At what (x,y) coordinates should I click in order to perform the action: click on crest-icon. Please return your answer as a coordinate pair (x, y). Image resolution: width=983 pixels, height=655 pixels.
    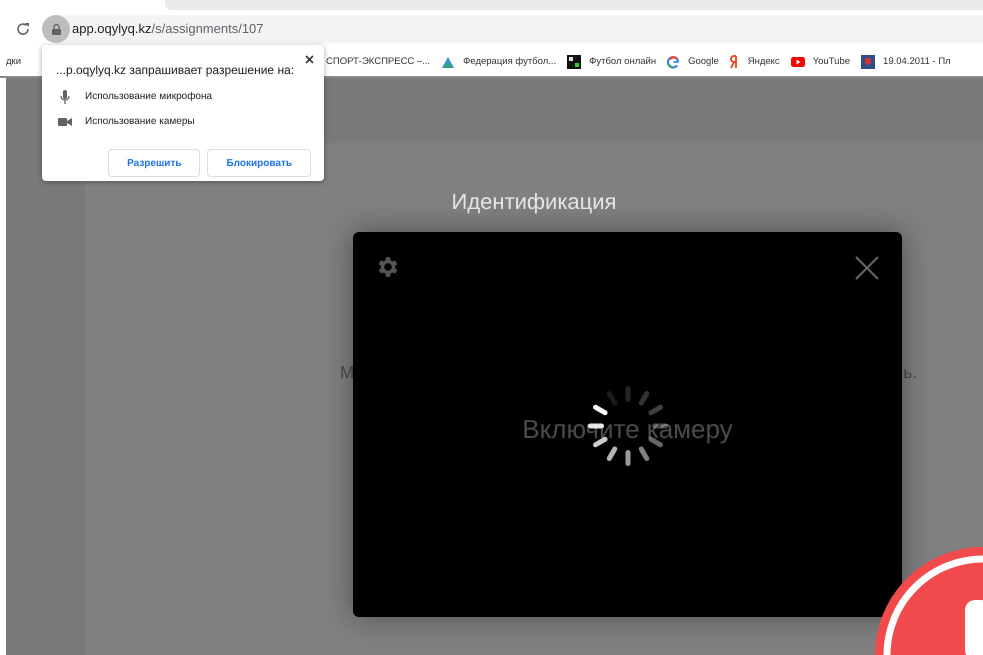
    Looking at the image, I should click on (868, 62).